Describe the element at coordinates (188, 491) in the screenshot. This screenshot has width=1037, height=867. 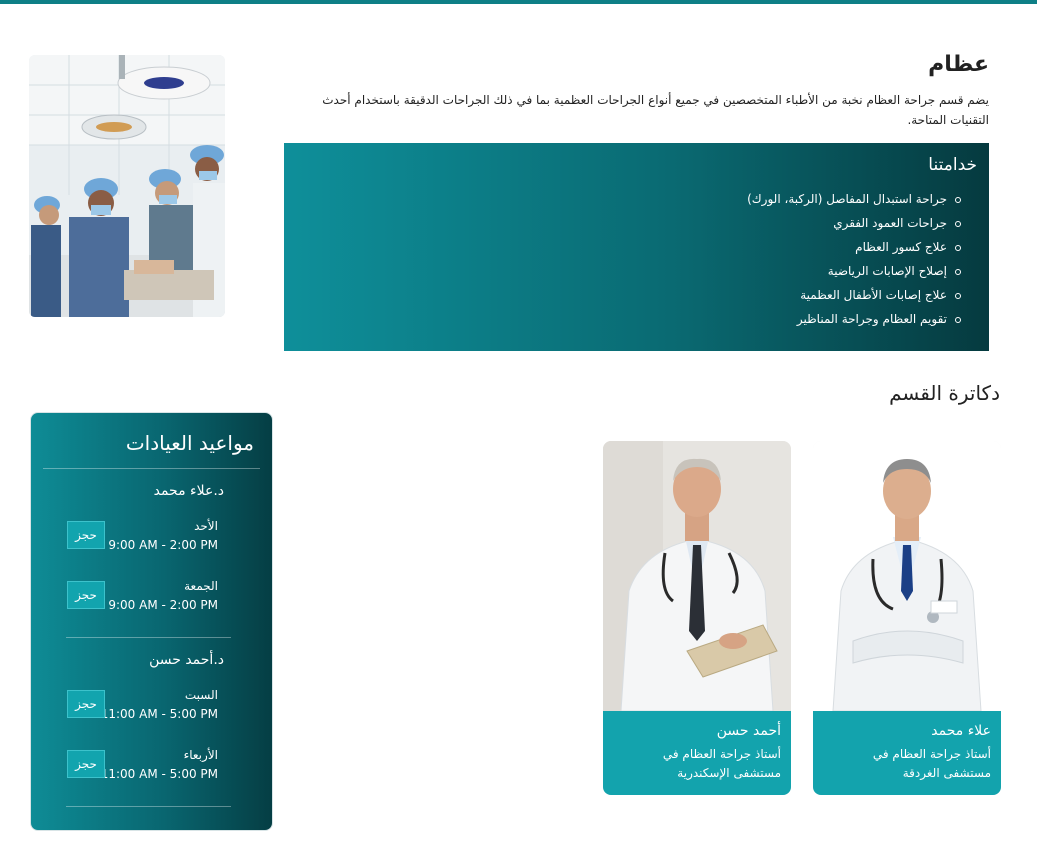
I see `schedule-doctor-name: د.علاء محمد` at that location.